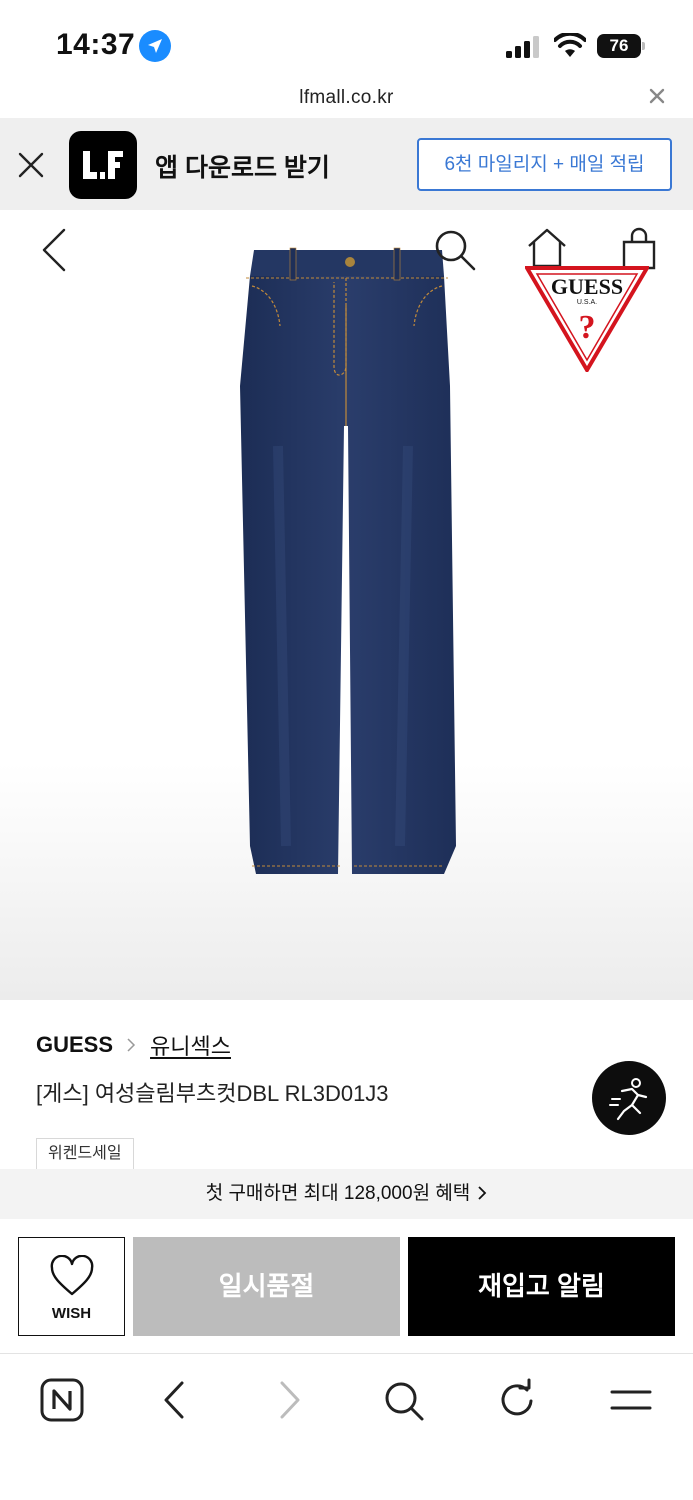 The width and height of the screenshot is (693, 1500). Describe the element at coordinates (455, 250) in the screenshot. I see `search-icon` at that location.